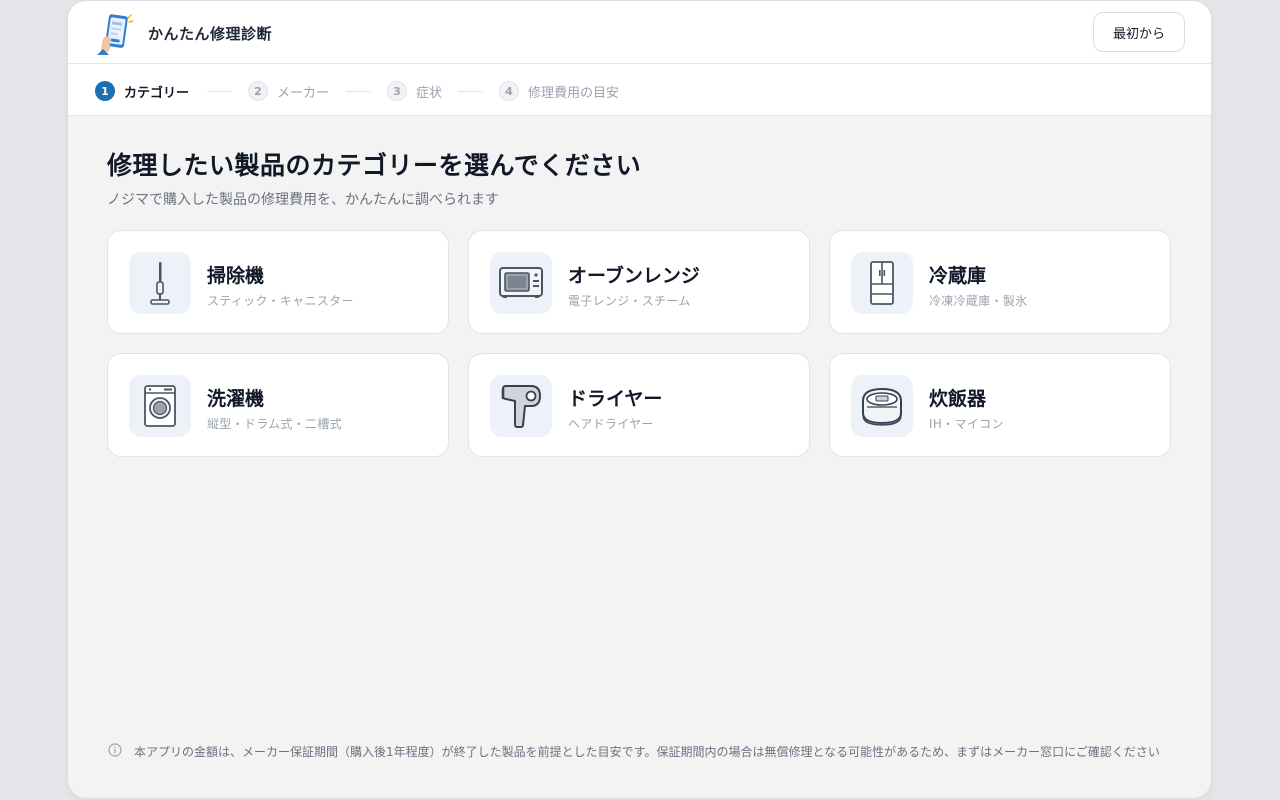 Image resolution: width=1280 pixels, height=800 pixels. What do you see at coordinates (615, 399) in the screenshot?
I see `category-title: ドライヤー` at bounding box center [615, 399].